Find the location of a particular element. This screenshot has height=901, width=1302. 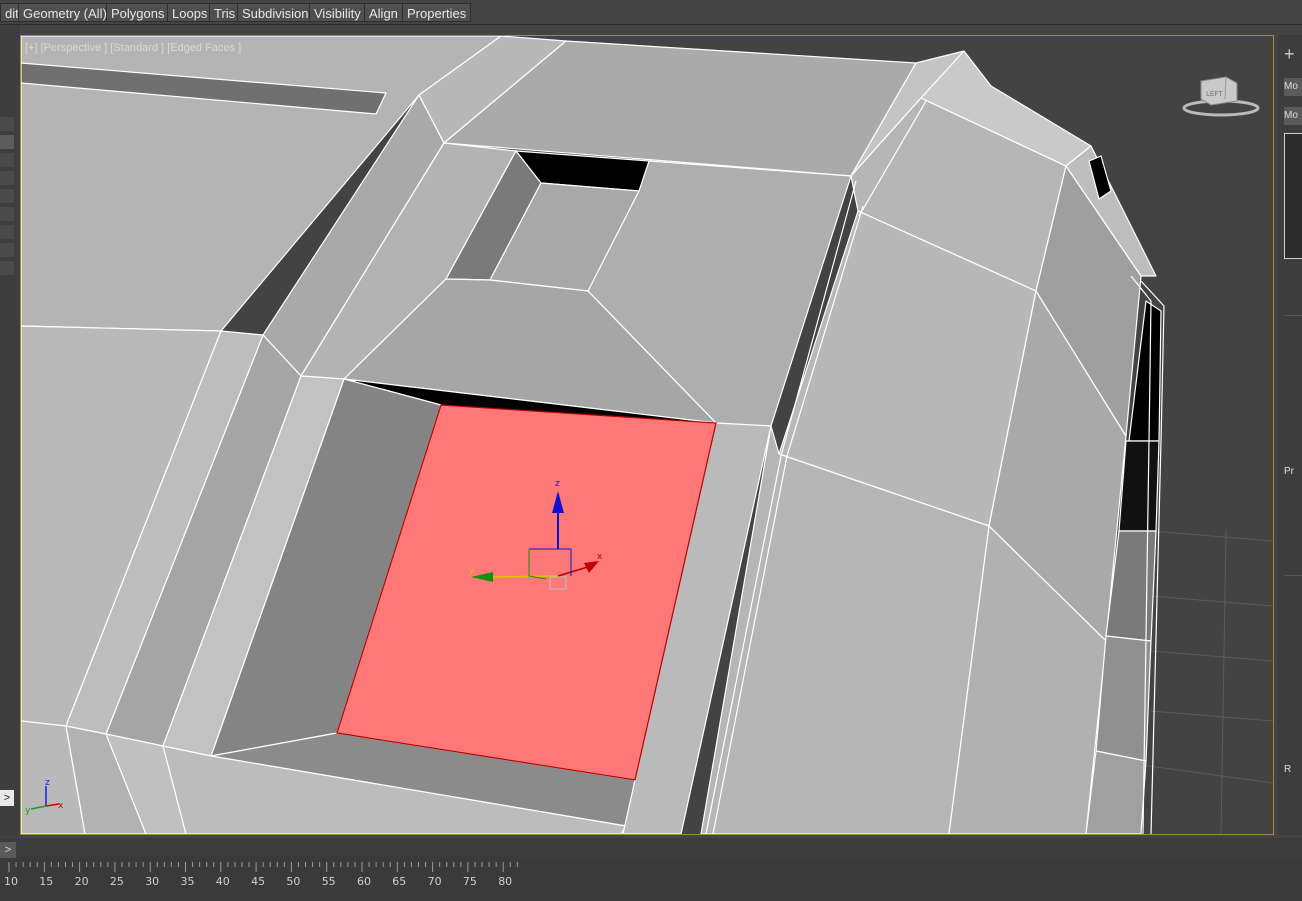

svg-text: x is located at coordinates (61, 806).